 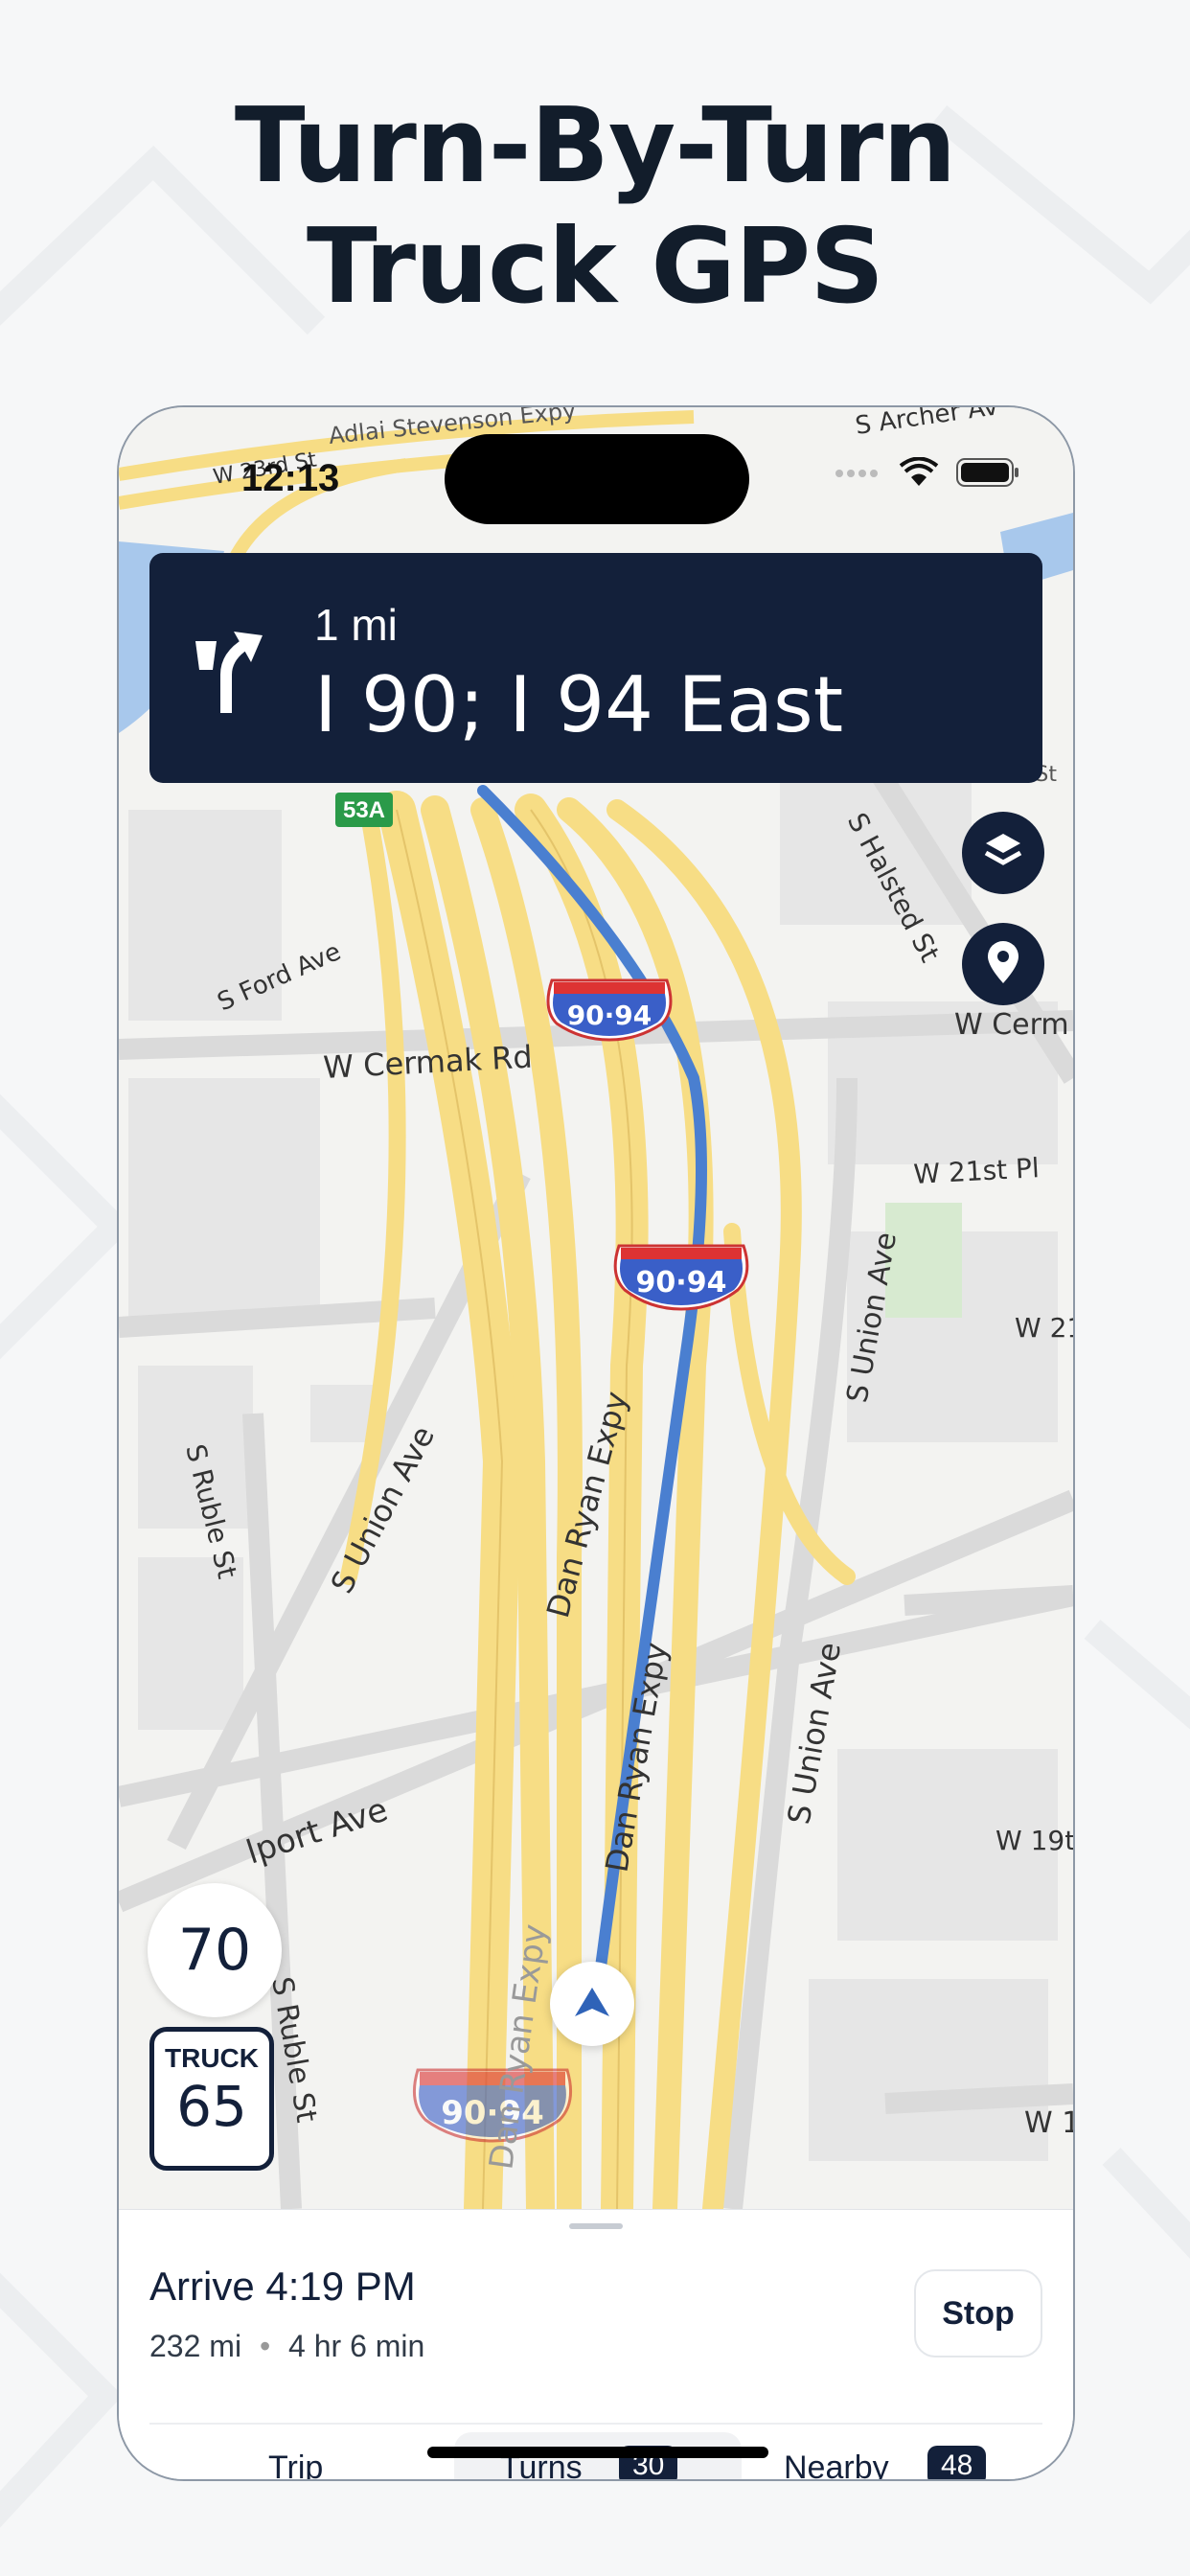 I want to click on trip-summary: 232 mi • 4 hr 6 min, so click(x=287, y=2346).